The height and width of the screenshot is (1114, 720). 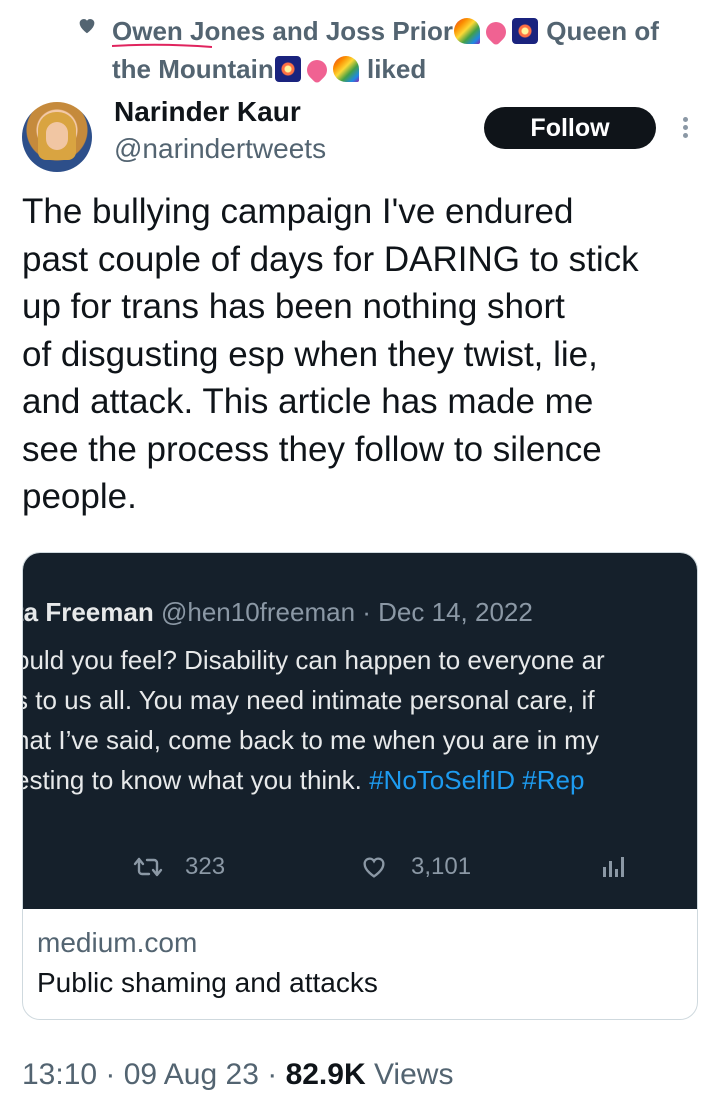 I want to click on follow-button: Follow, so click(x=570, y=128).